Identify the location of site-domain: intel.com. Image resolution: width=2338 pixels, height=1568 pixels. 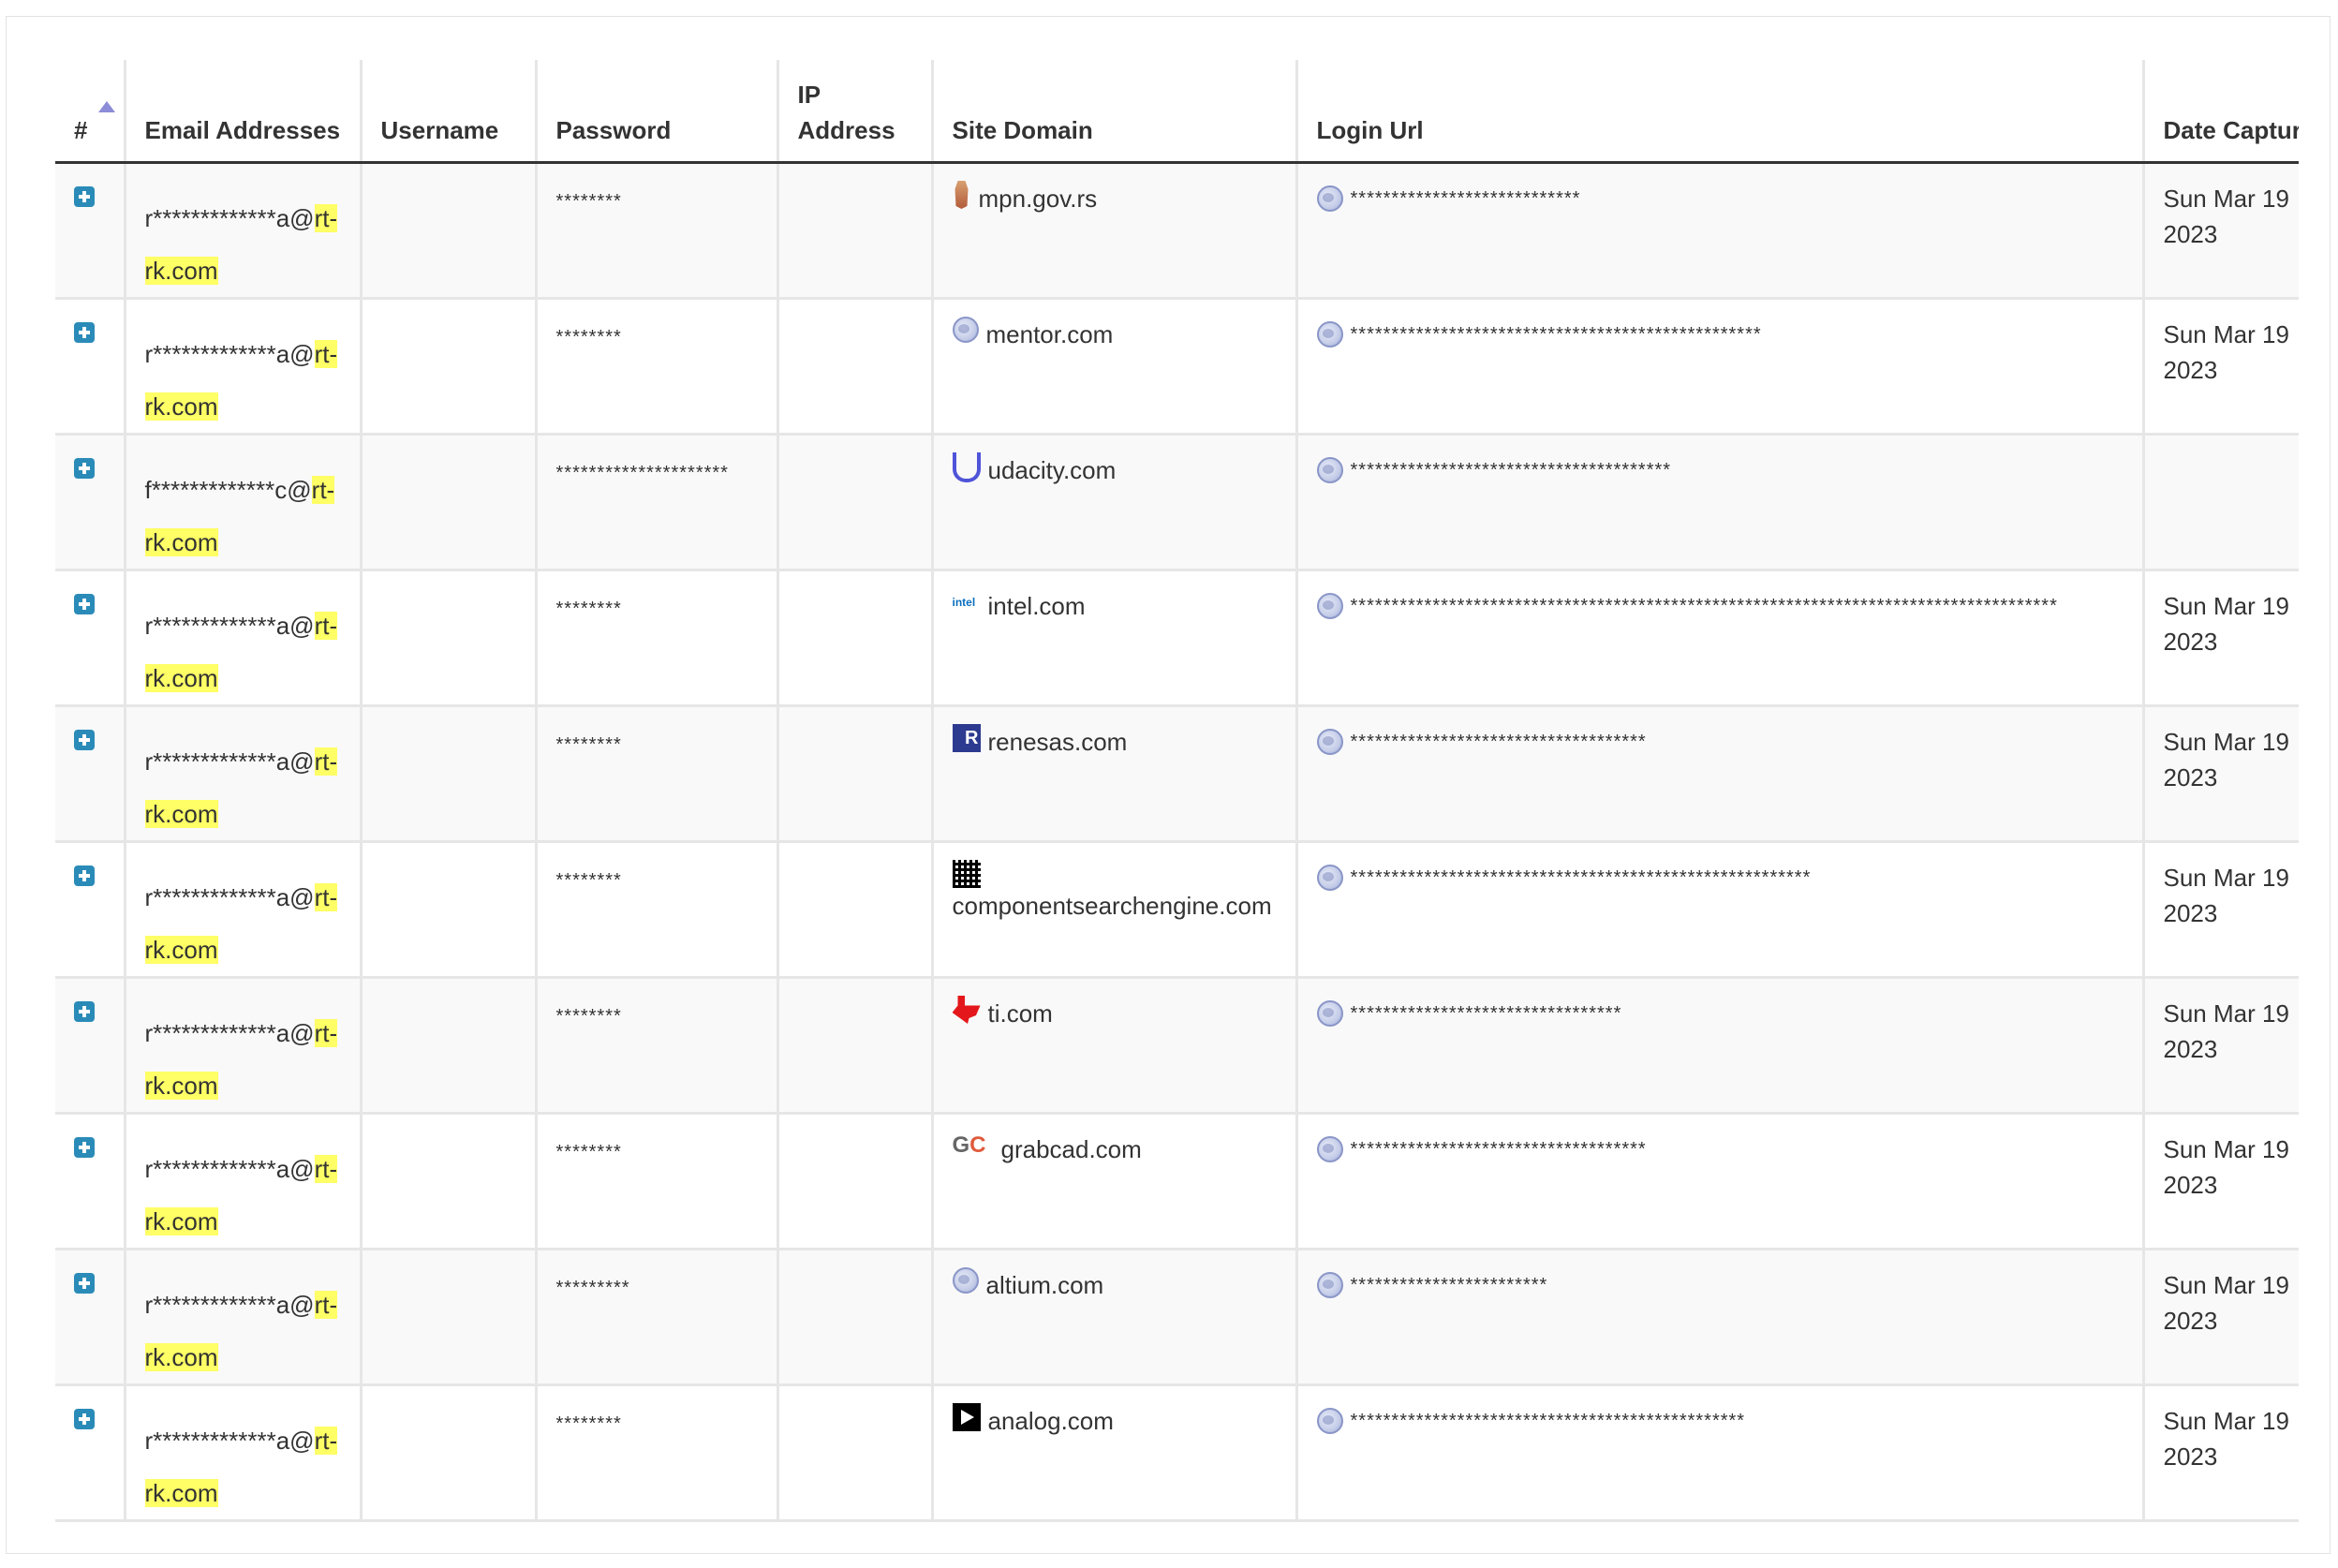
(1037, 606).